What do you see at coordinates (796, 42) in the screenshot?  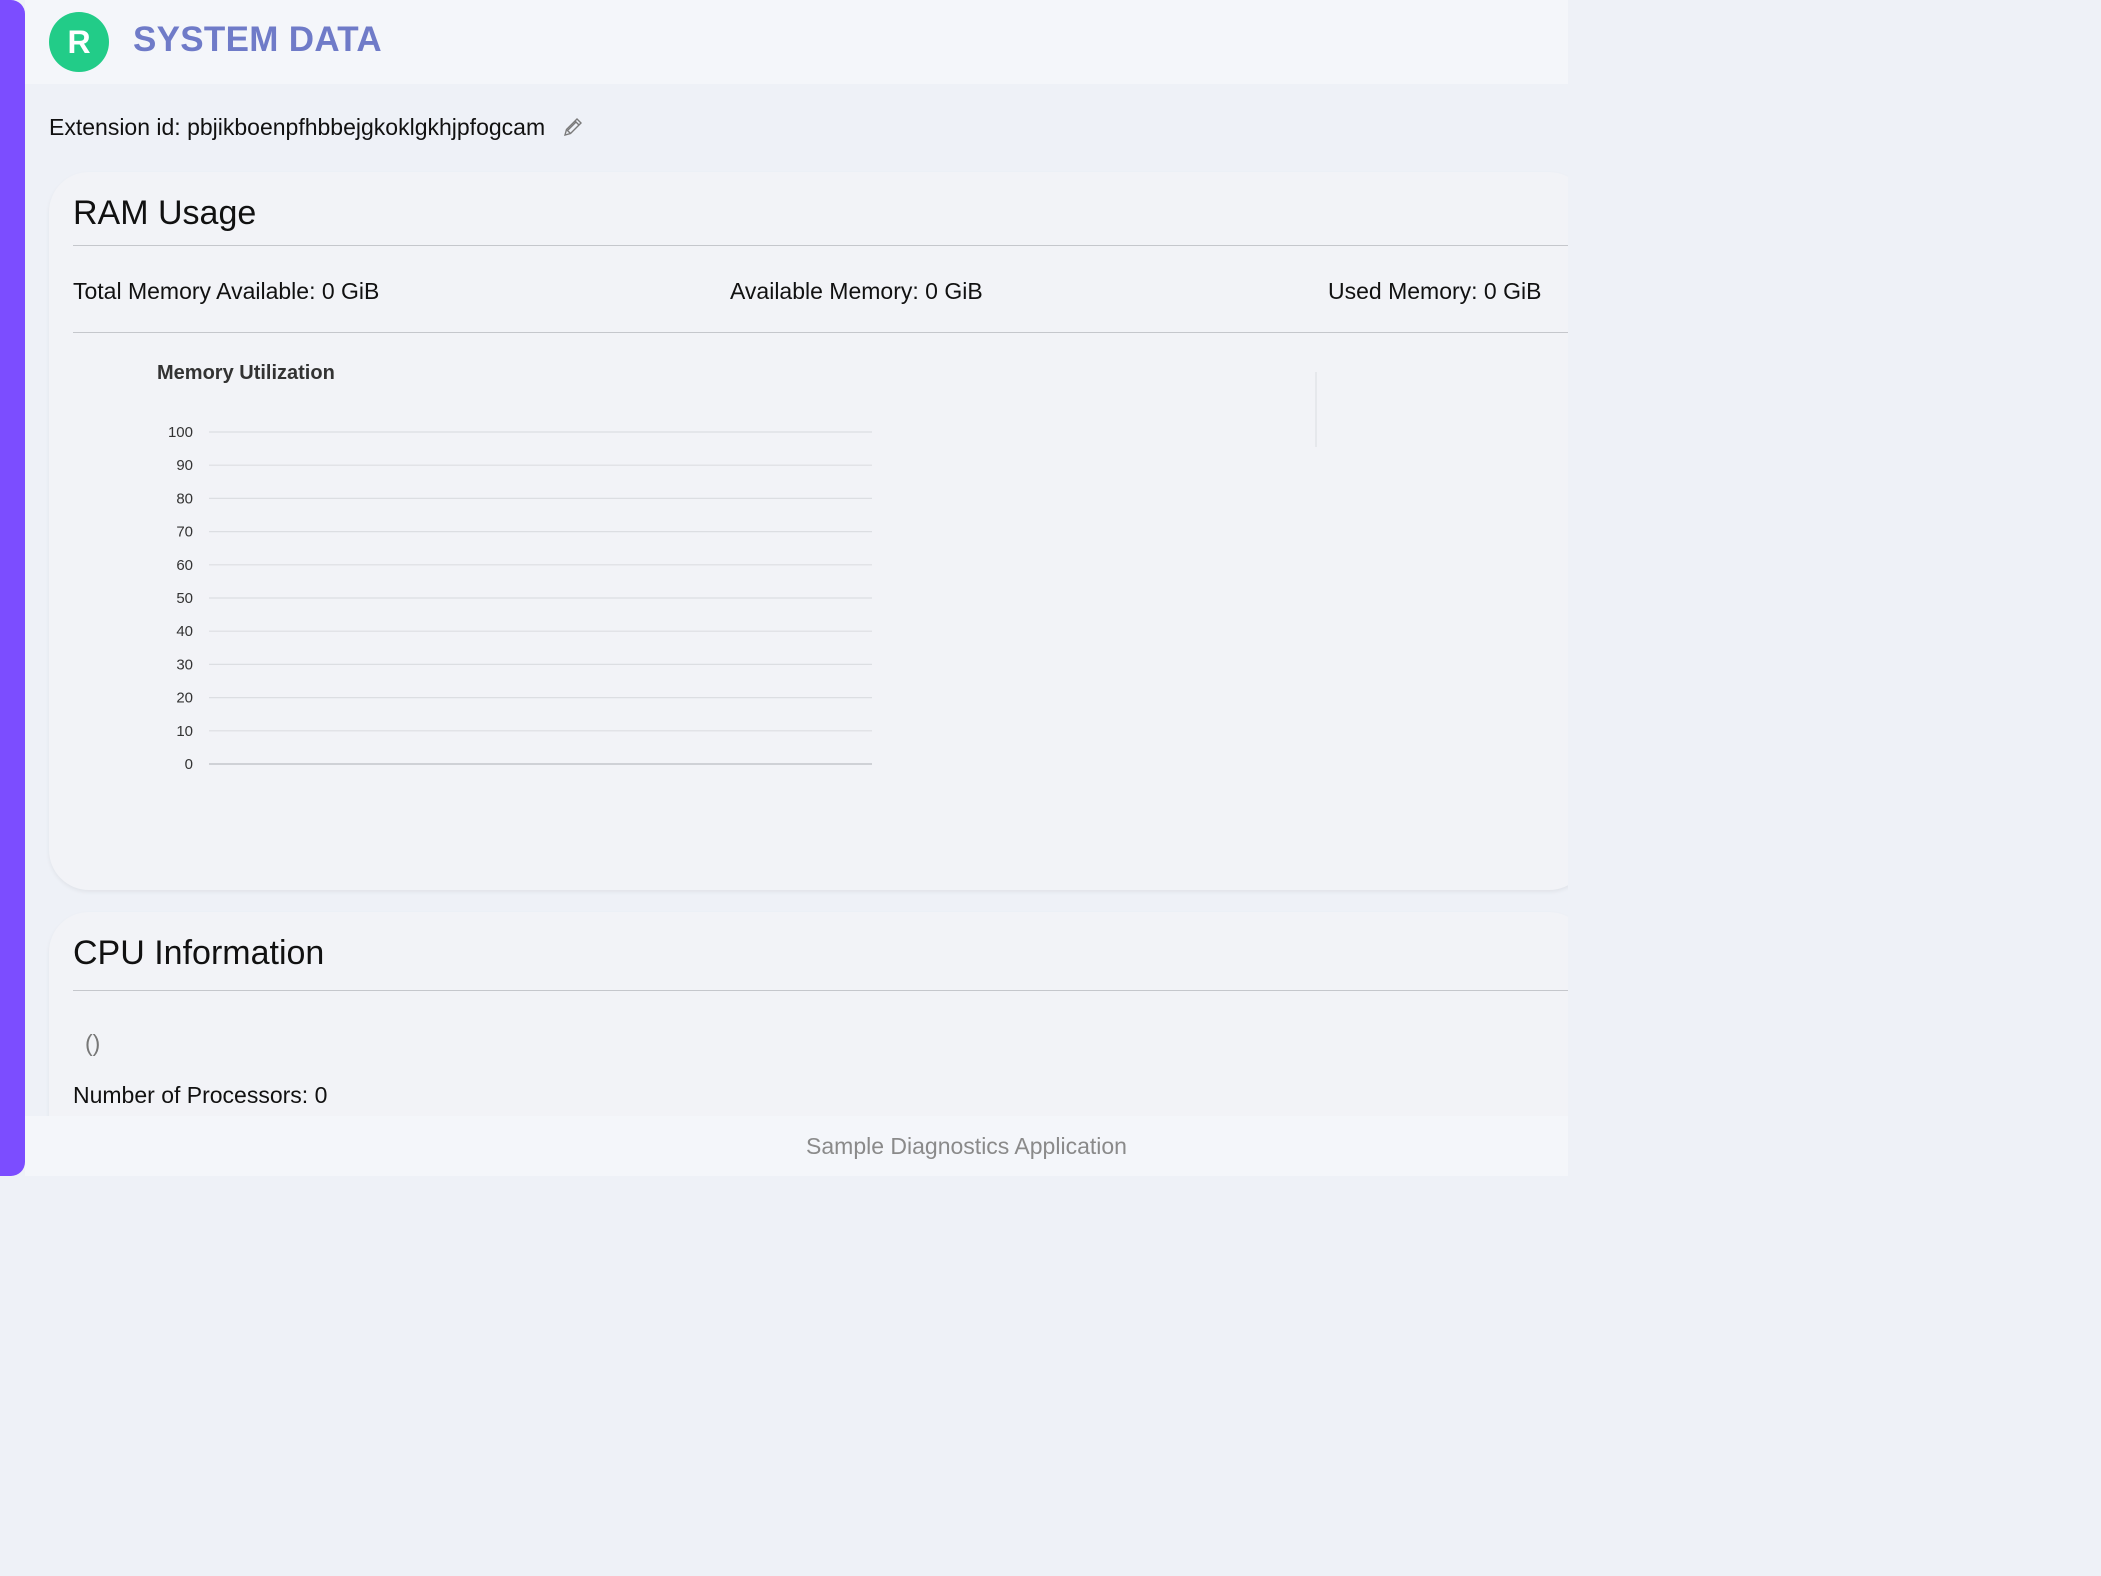 I see `header: R SYSTEM DATA` at bounding box center [796, 42].